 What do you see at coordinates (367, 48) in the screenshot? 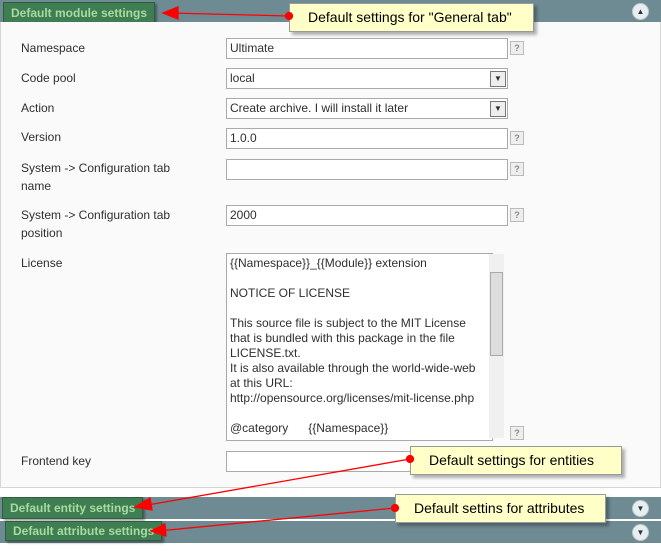
I see `namespace-input: Ultimate` at bounding box center [367, 48].